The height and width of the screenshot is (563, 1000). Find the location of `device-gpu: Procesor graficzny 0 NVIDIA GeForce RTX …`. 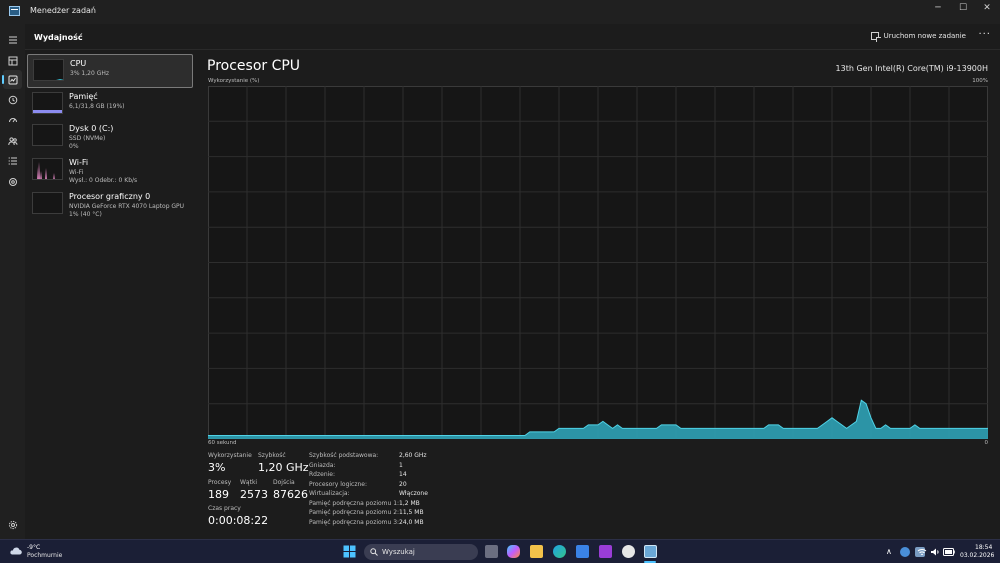

device-gpu: Procesor graficzny 0 NVIDIA GeForce RTX … is located at coordinates (110, 205).